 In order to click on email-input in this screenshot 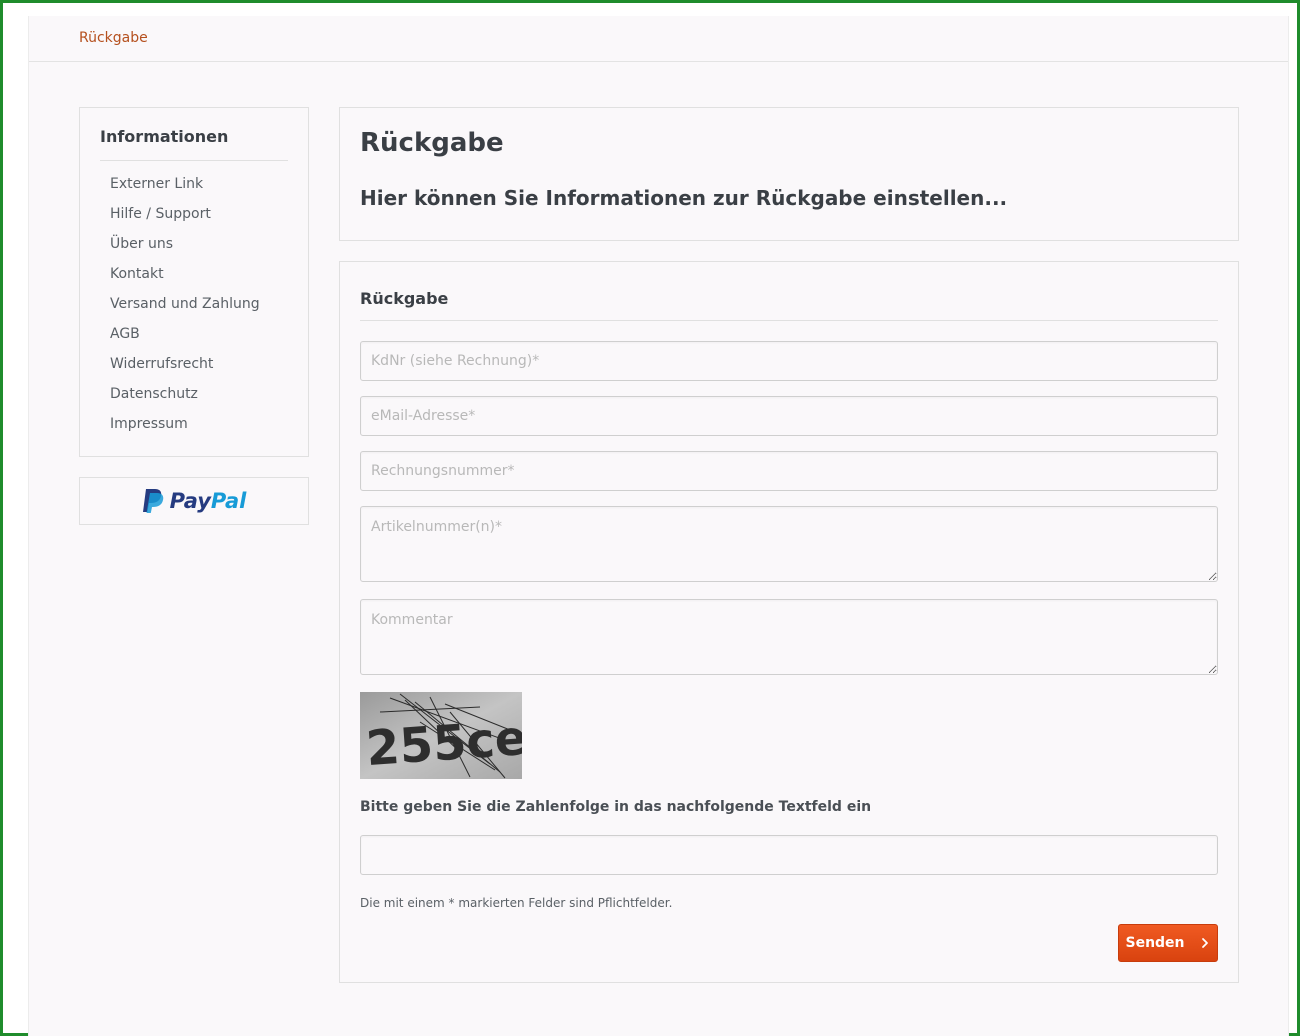, I will do `click(789, 416)`.